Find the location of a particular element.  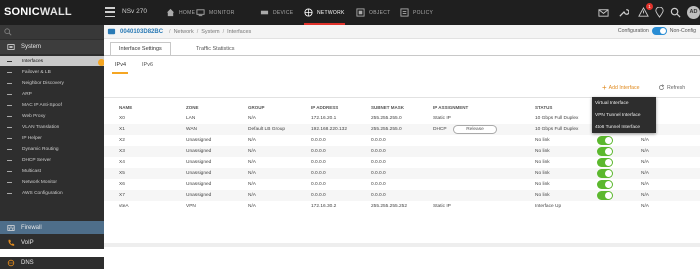

sidebar-item-aws-configuration: AWS Configuration is located at coordinates (52, 193).